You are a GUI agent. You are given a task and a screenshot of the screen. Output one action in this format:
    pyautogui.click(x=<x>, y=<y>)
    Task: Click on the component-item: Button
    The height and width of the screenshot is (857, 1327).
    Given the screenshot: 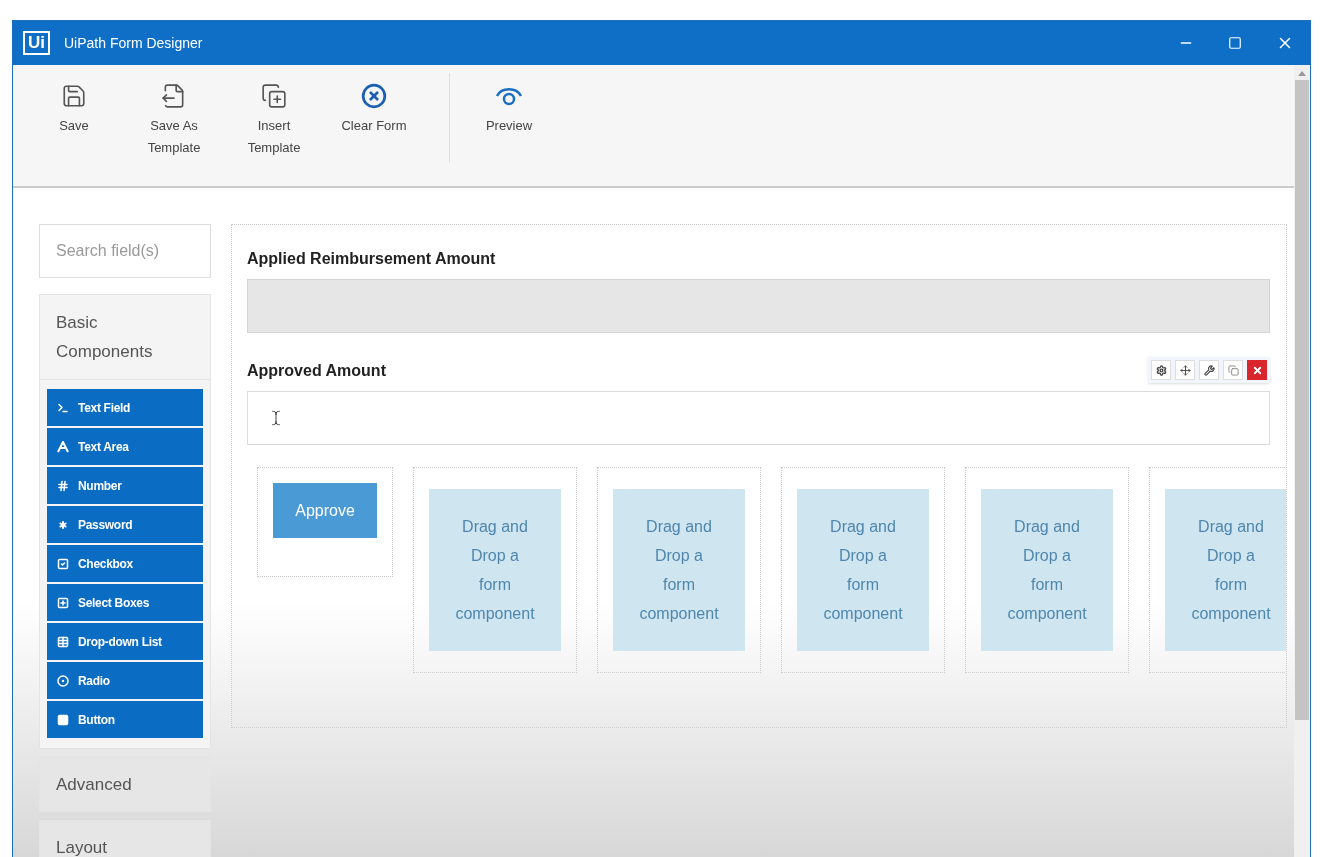 What is the action you would take?
    pyautogui.click(x=125, y=719)
    